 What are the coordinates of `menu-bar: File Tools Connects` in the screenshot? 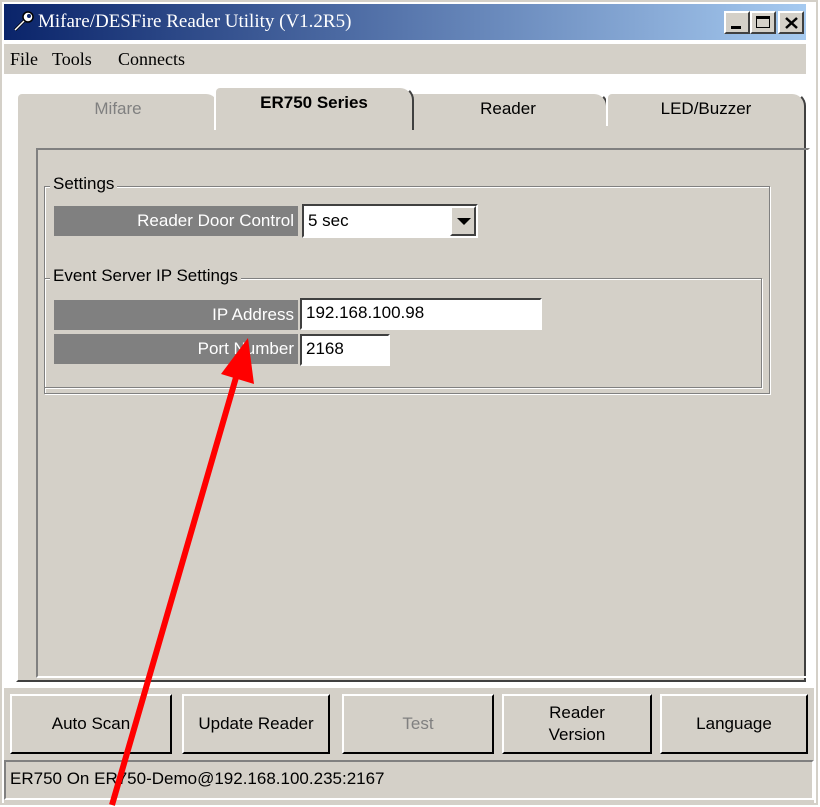 It's located at (405, 59).